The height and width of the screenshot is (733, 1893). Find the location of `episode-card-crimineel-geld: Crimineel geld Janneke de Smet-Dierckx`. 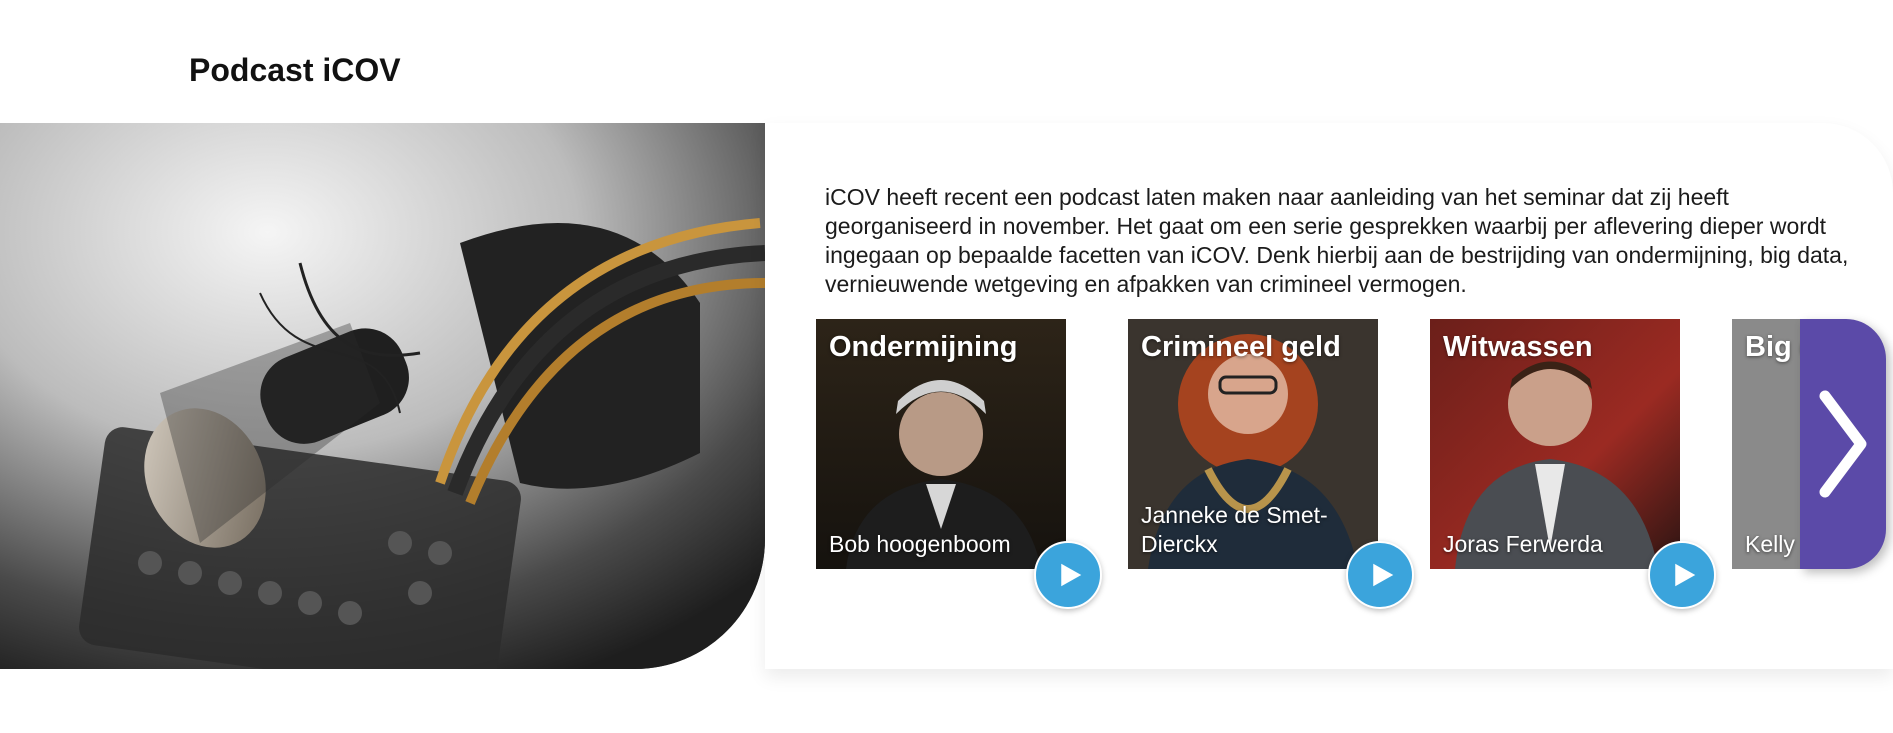

episode-card-crimineel-geld: Crimineel geld Janneke de Smet-Dierckx is located at coordinates (1271, 464).